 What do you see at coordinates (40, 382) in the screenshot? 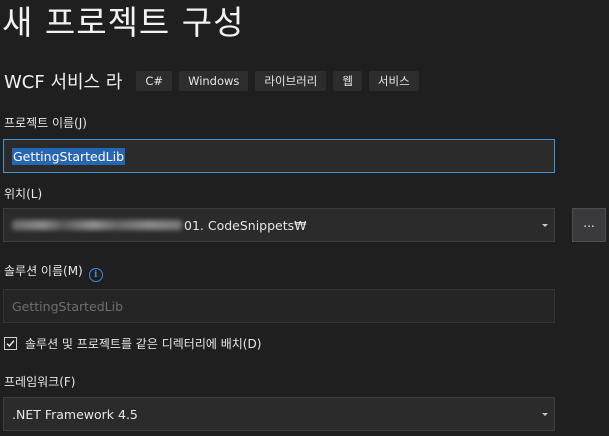
I see `framework-label: 프레임워크(F)` at bounding box center [40, 382].